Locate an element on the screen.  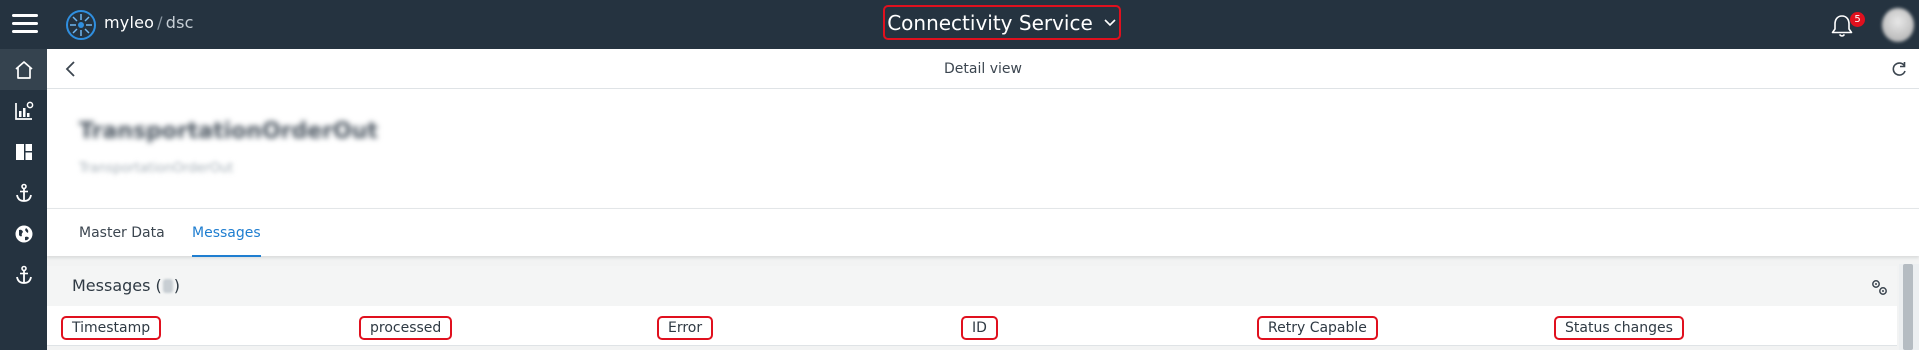
top-bar: myleo / dsc Connectivity Service 5 is located at coordinates (959, 24).